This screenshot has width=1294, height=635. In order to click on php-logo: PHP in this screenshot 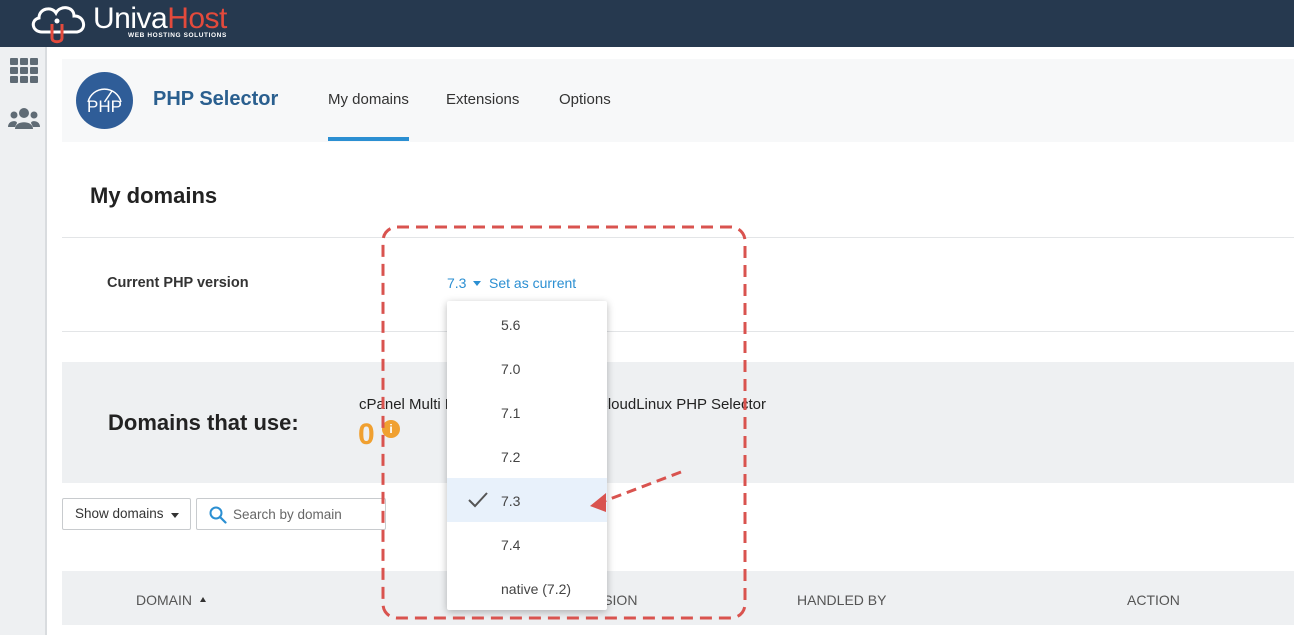, I will do `click(104, 100)`.